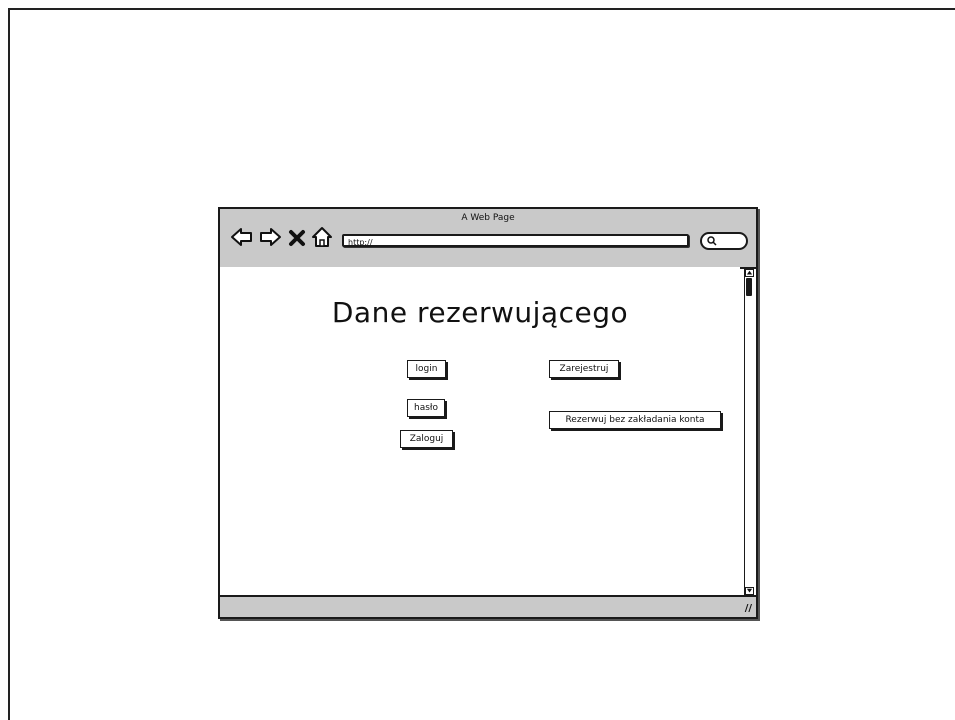 The image size is (955, 720). Describe the element at coordinates (426, 408) in the screenshot. I see `password-input: hasło` at that location.